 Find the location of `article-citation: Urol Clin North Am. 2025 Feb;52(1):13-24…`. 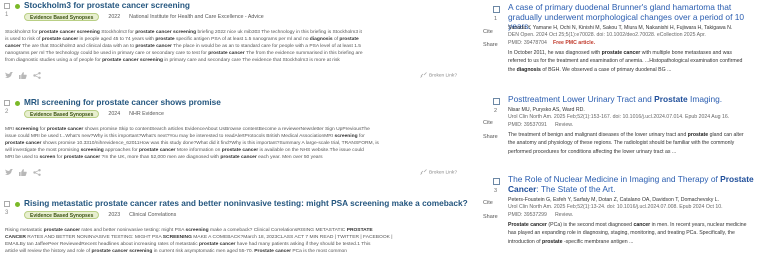

article-citation: Urol Clin North Am. 2025 Feb;52(1):13-24… is located at coordinates (615, 207).